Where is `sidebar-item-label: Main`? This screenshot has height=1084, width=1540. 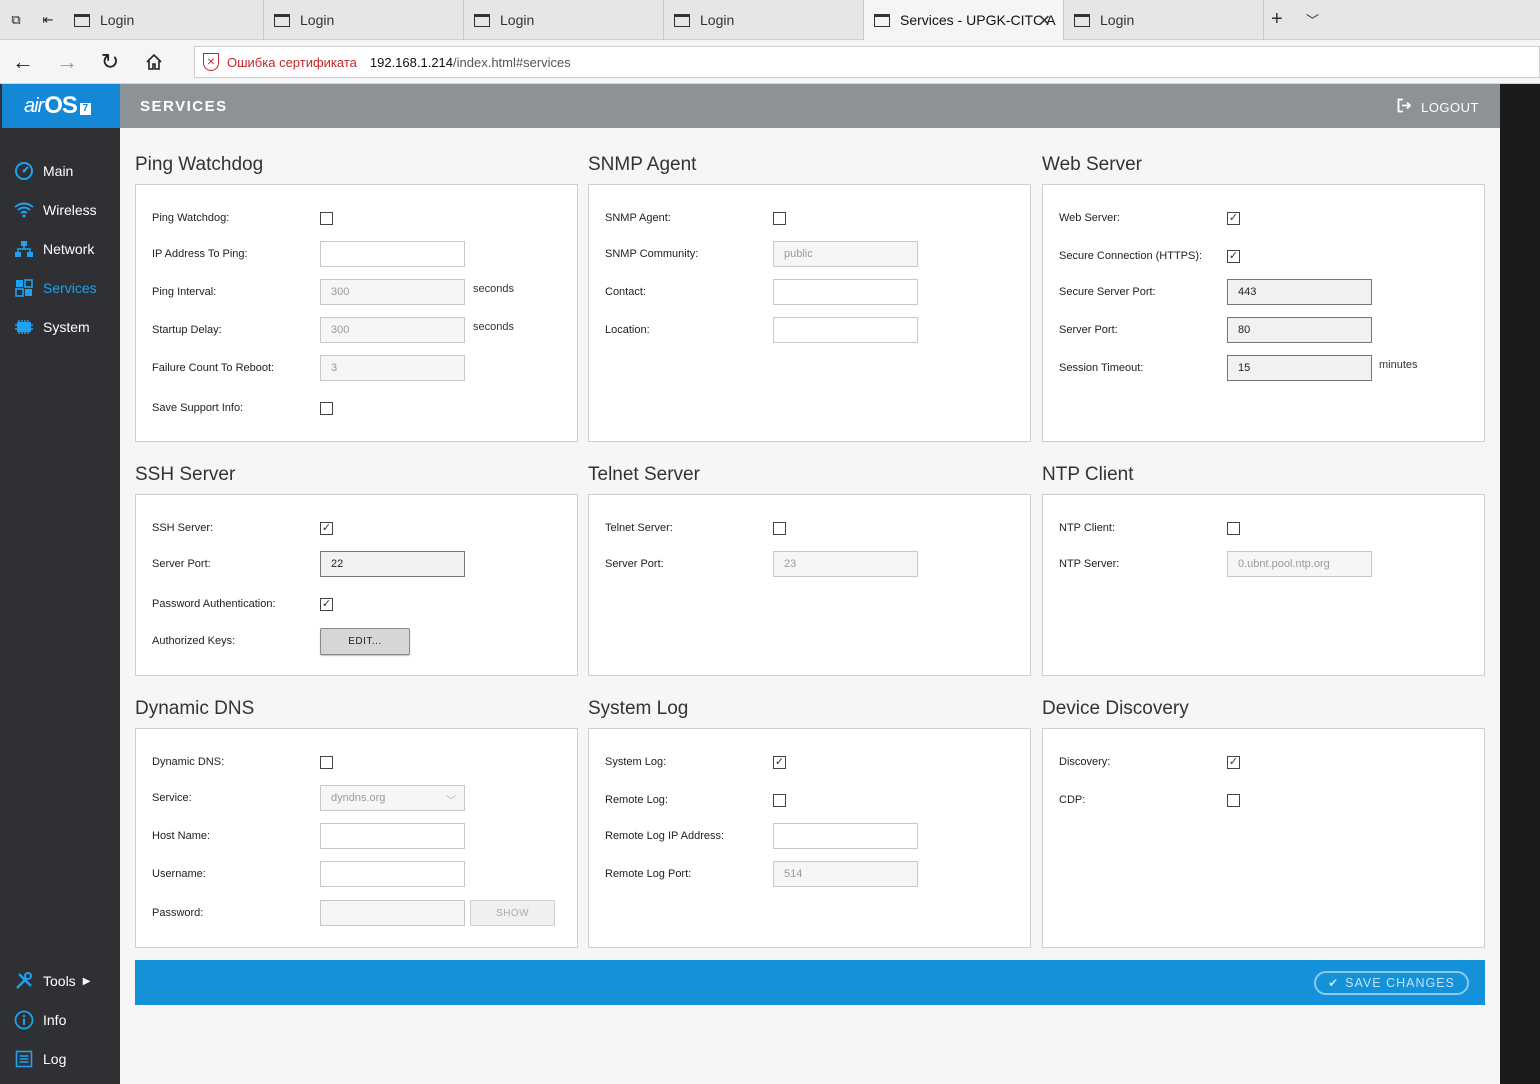 sidebar-item-label: Main is located at coordinates (58, 171).